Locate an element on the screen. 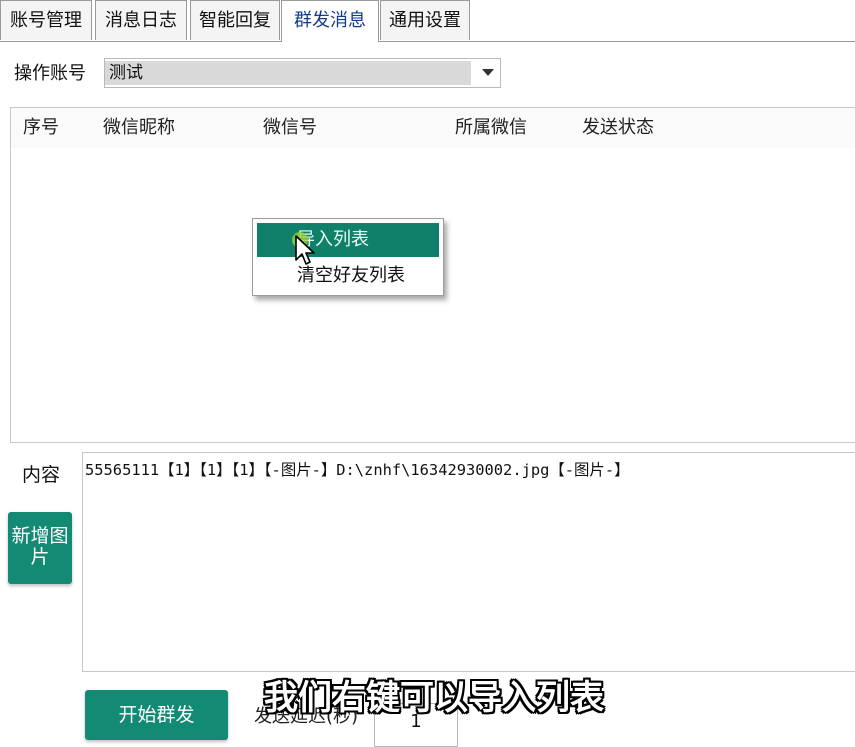 The width and height of the screenshot is (855, 747). menu-item-import-list: 导入列表 is located at coordinates (348, 240).